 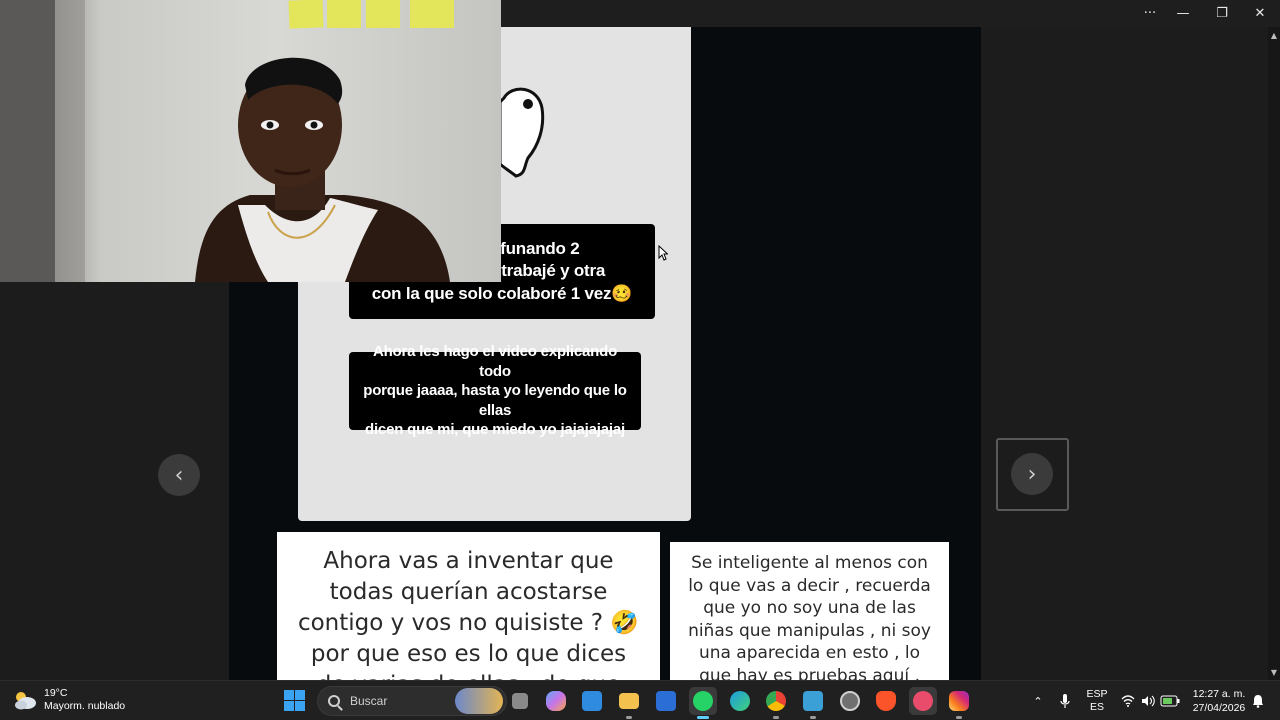 What do you see at coordinates (592, 701) in the screenshot?
I see `microsoft-store-icon` at bounding box center [592, 701].